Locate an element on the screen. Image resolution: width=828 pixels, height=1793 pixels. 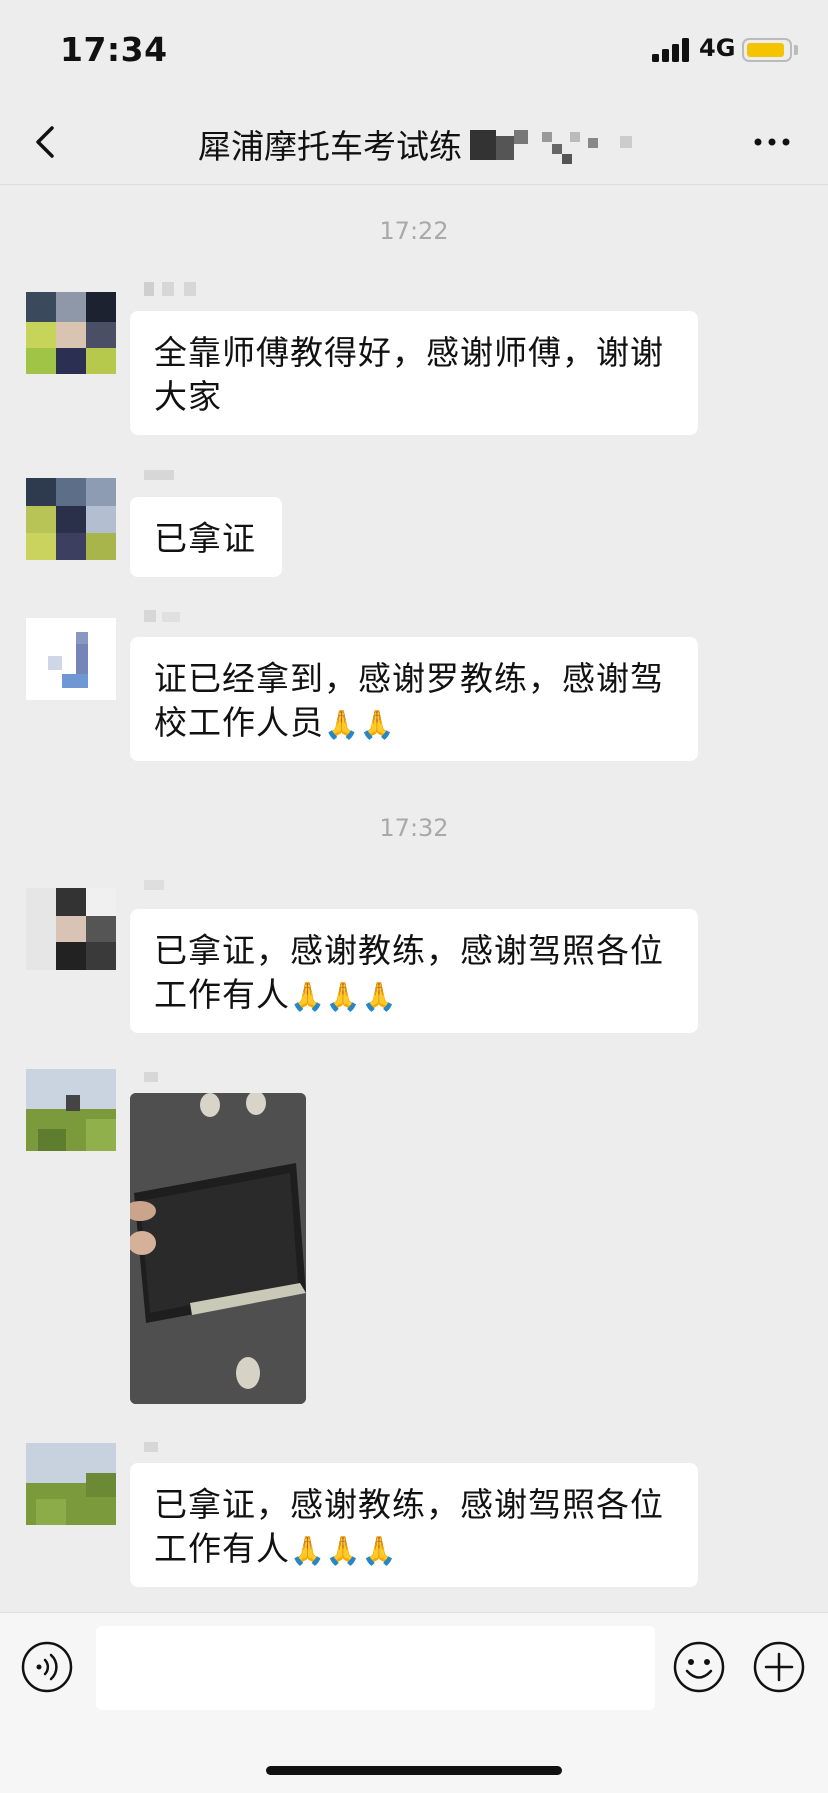
status-time: 17:34 is located at coordinates (114, 49).